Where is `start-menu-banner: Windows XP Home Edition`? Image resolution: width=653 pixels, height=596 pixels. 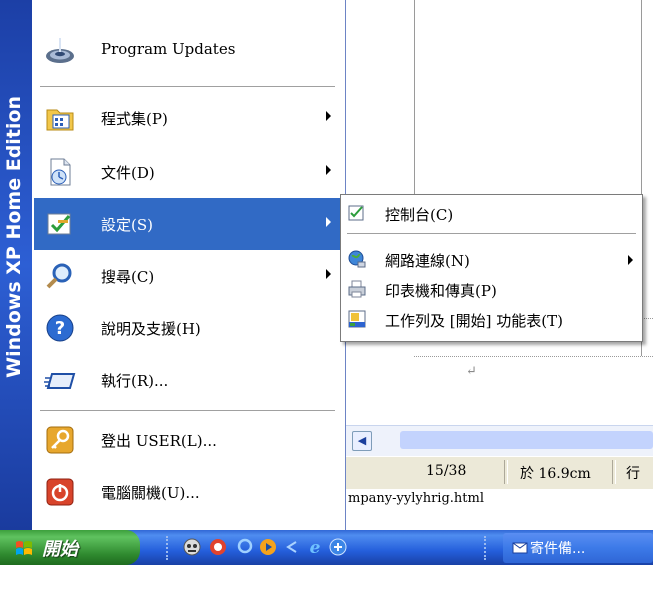 start-menu-banner: Windows XP Home Edition is located at coordinates (16, 265).